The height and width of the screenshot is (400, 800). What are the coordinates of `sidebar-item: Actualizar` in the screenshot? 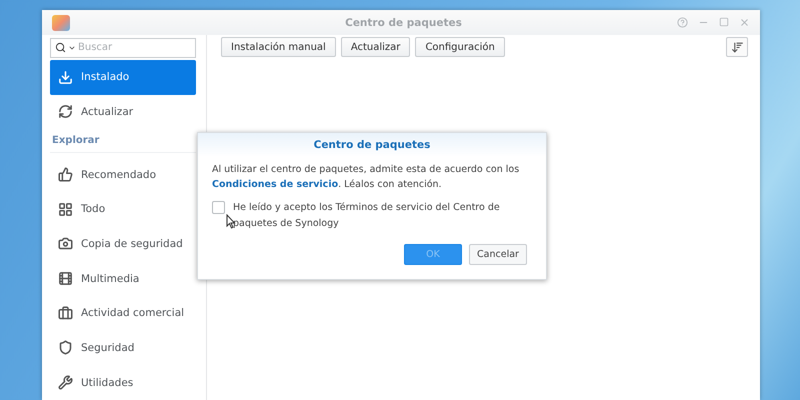 It's located at (123, 112).